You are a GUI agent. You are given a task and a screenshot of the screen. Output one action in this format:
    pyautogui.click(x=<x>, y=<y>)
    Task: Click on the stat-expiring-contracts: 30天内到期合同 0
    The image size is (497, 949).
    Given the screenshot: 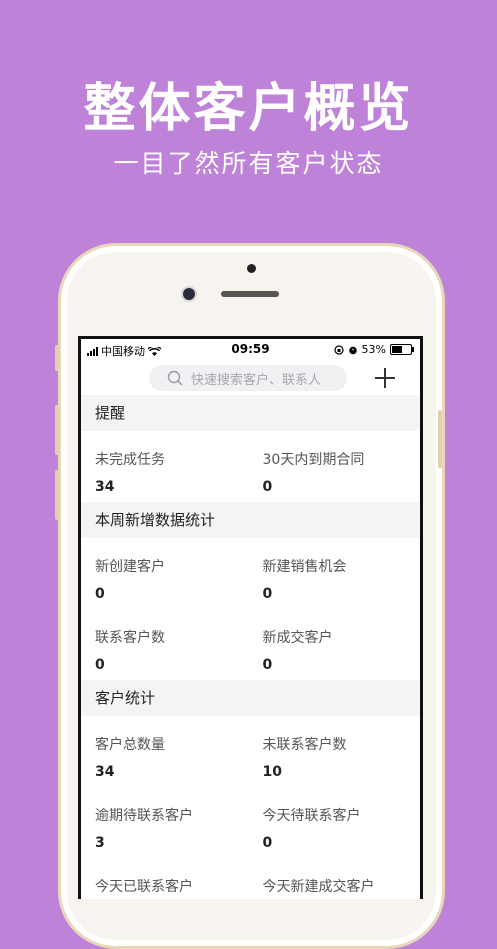 What is the action you would take?
    pyautogui.click(x=336, y=466)
    